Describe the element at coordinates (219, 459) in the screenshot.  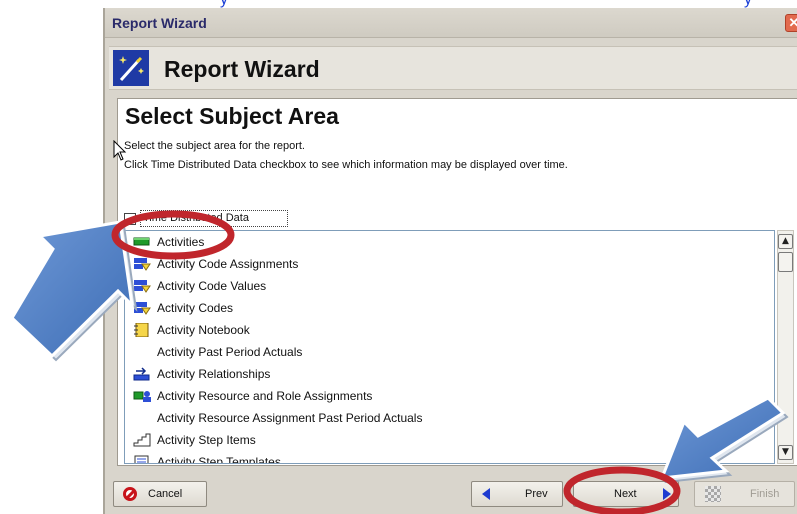
I see `list-item-label: Activity Step Templates` at that location.